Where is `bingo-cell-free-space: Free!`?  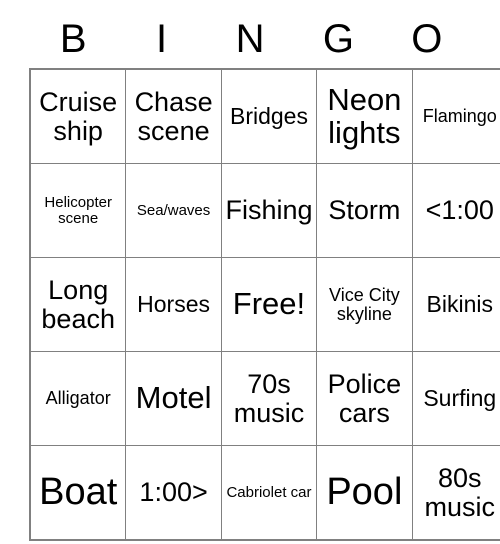
bingo-cell-free-space: Free! is located at coordinates (269, 304).